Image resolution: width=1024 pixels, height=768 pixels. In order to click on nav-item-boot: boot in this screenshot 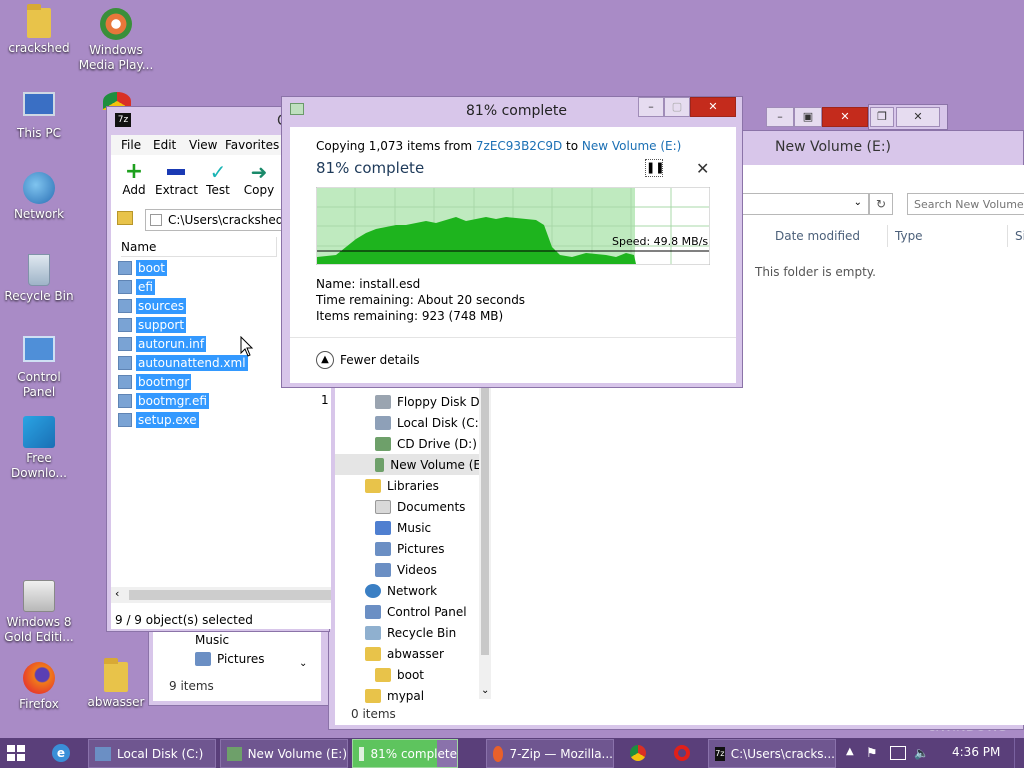, I will do `click(399, 674)`.